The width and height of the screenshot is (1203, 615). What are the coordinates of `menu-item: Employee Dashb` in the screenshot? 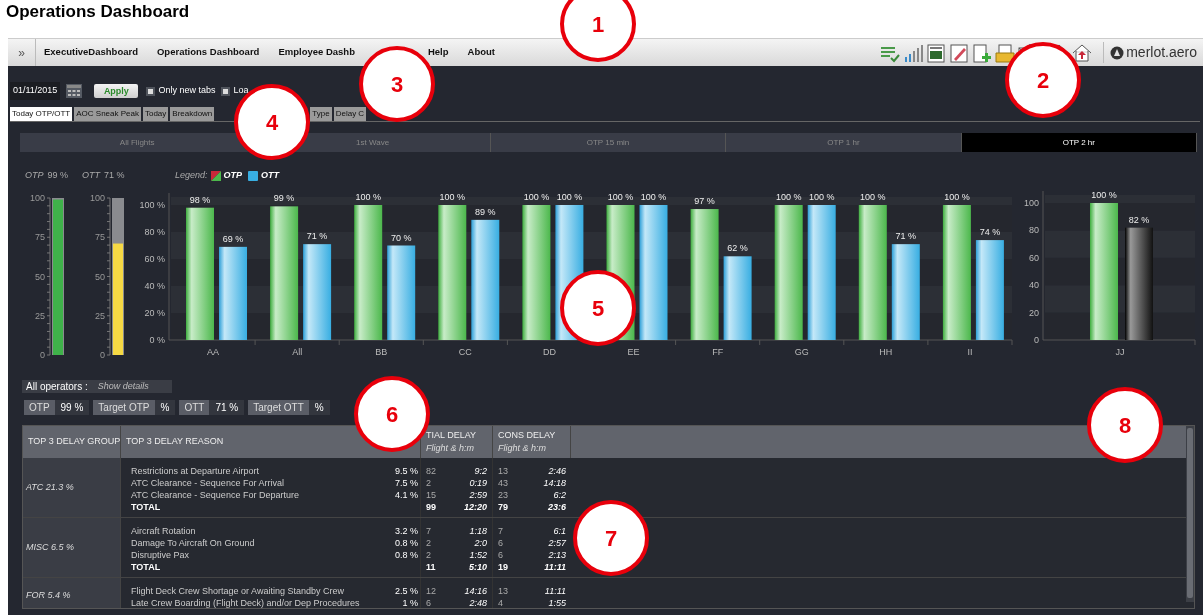 It's located at (316, 52).